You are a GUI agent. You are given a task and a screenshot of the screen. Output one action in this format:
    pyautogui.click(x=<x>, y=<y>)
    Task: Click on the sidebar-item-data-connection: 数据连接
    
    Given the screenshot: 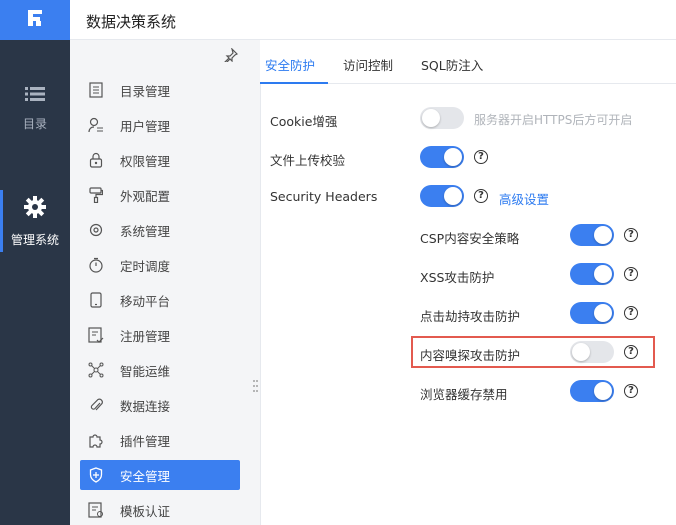 What is the action you would take?
    pyautogui.click(x=160, y=405)
    